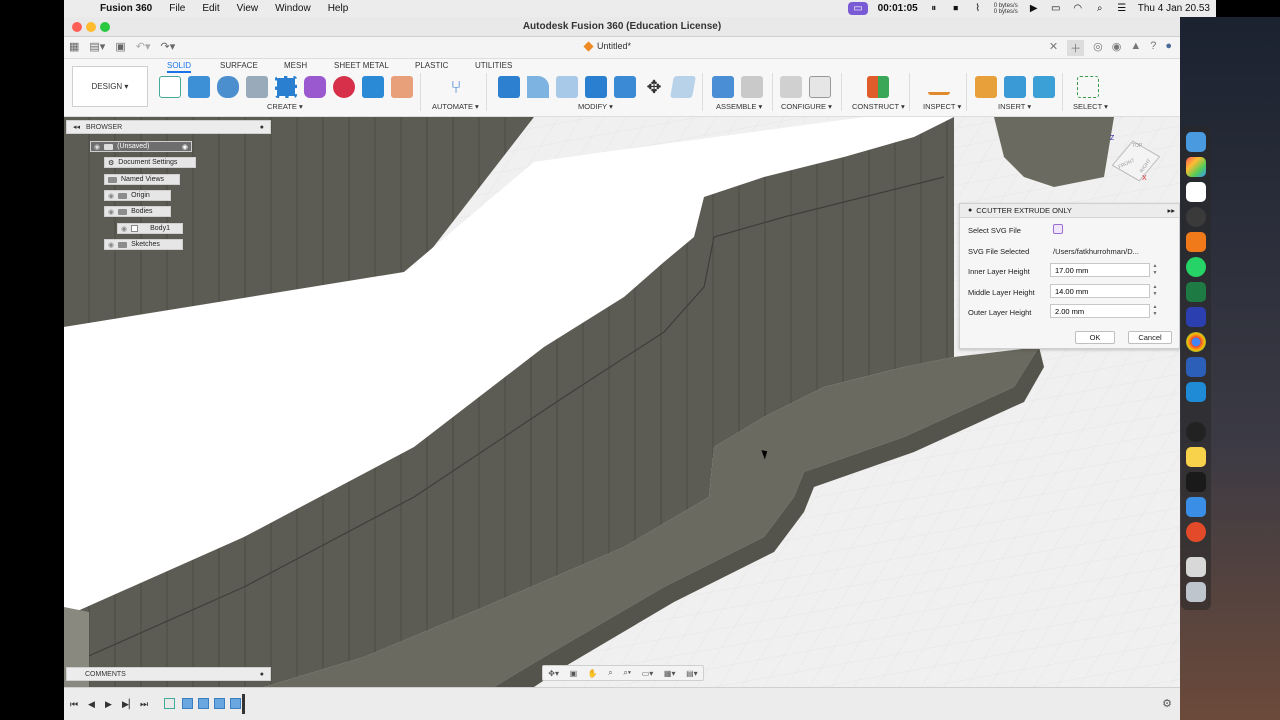 The height and width of the screenshot is (720, 1280). What do you see at coordinates (1196, 342) in the screenshot?
I see `chrome-icon` at bounding box center [1196, 342].